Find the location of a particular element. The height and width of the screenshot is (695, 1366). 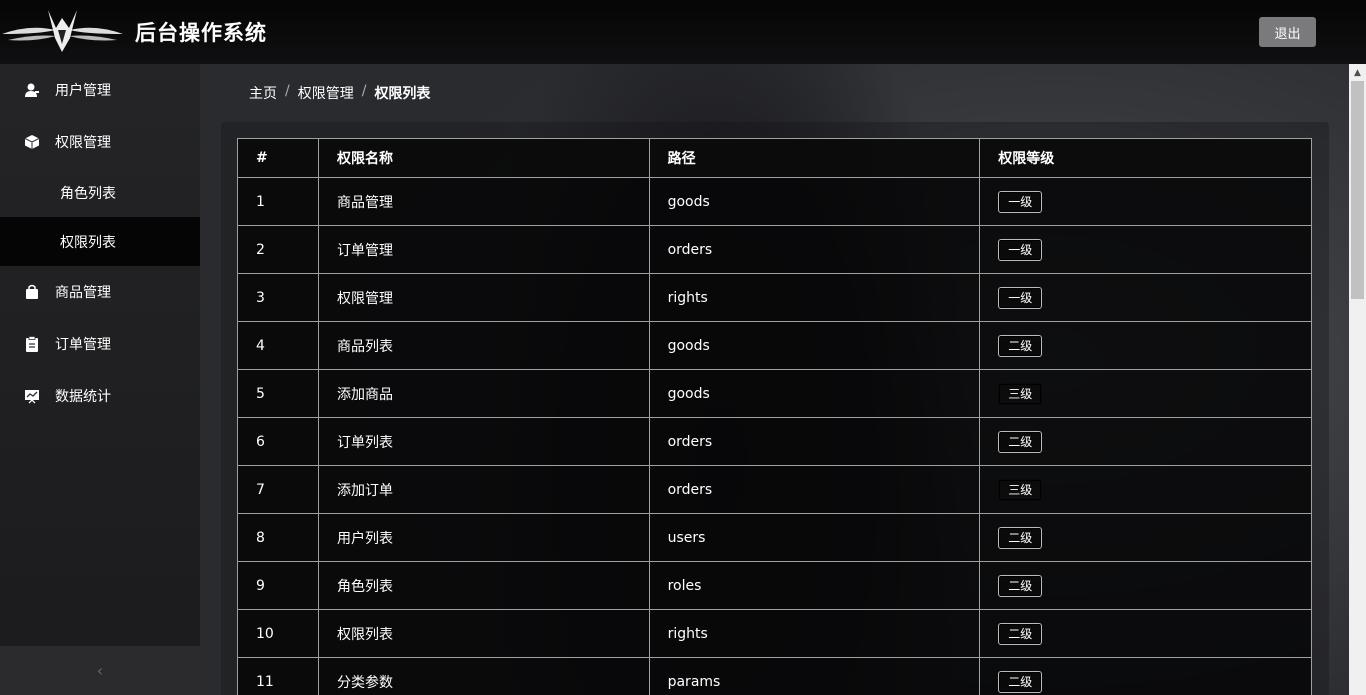

table-row: 2 订单管理 orders 一级 is located at coordinates (774, 249).